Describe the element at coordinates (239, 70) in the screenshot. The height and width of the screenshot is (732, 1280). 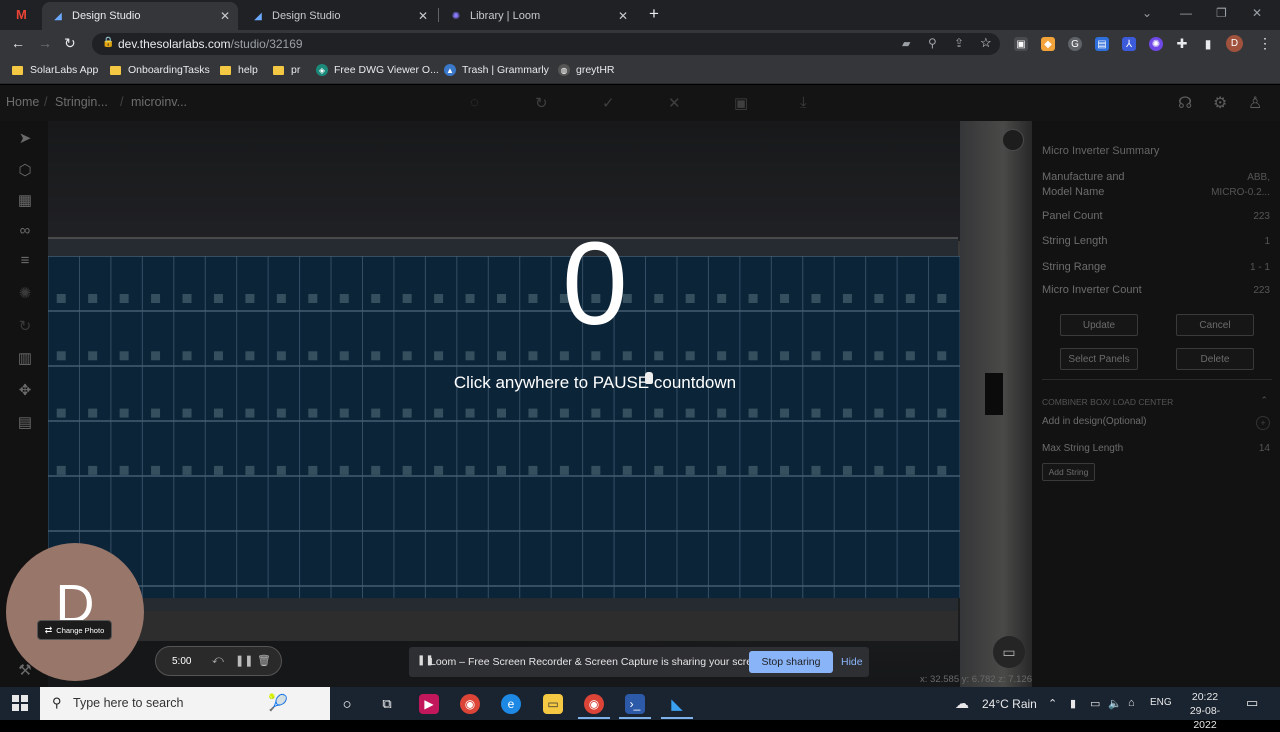
I see `bookmark-help: help` at that location.